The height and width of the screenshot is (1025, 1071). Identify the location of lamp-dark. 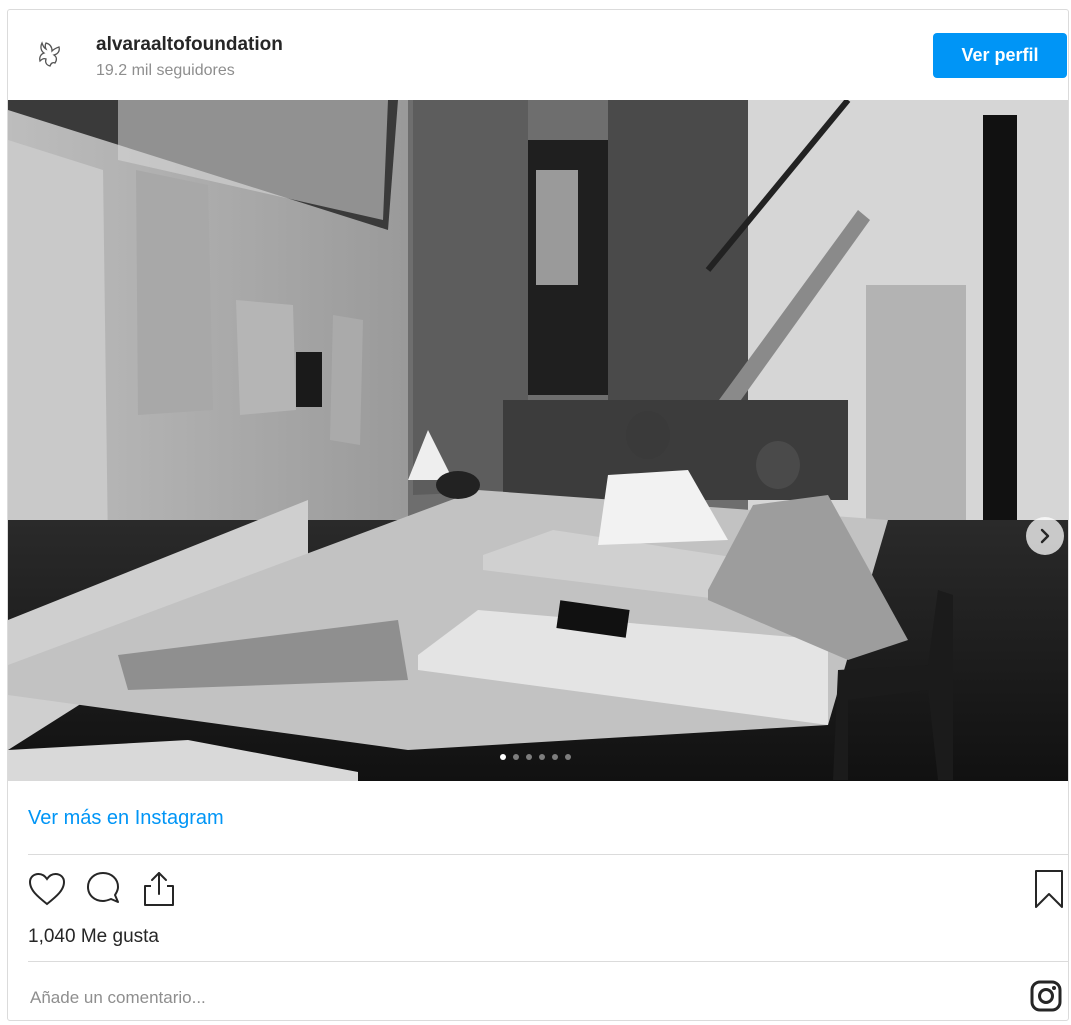
(458, 485).